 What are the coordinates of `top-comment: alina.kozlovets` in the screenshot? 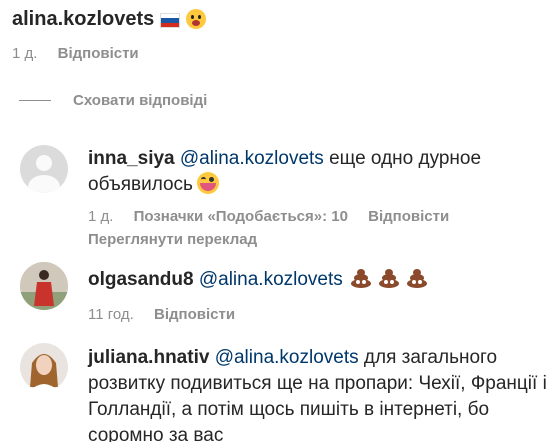 It's located at (282, 19).